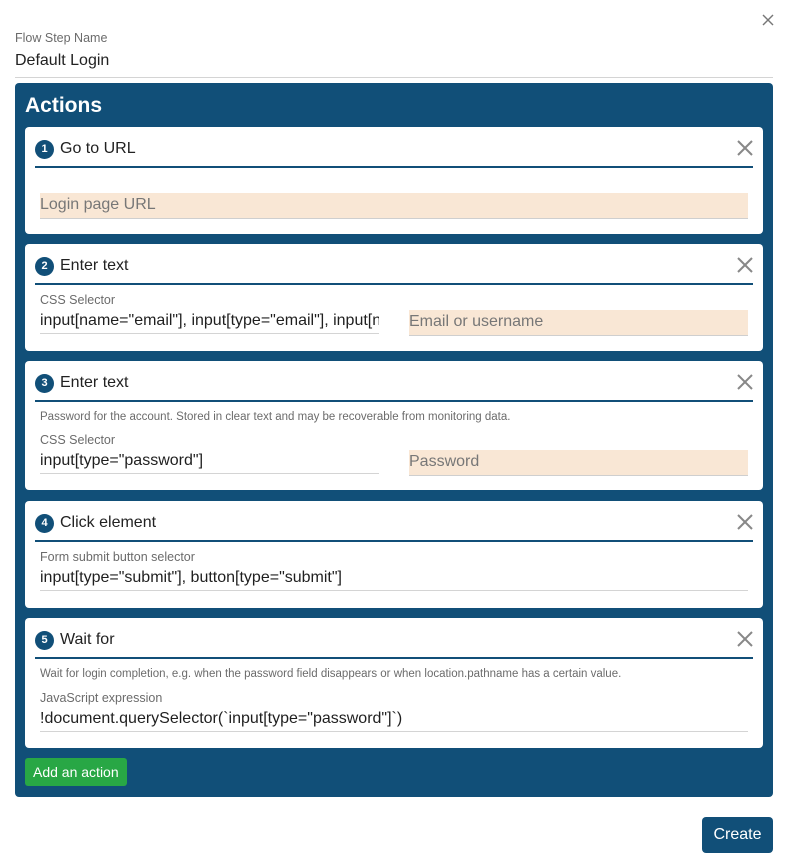  What do you see at coordinates (394, 521) in the screenshot?
I see `action-card-header: 4 Click element` at bounding box center [394, 521].